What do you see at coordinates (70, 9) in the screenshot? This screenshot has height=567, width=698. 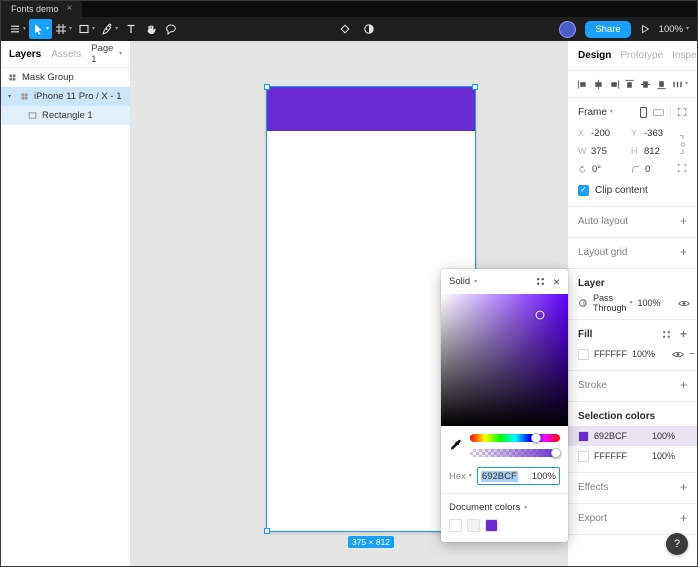 I see `close-tab-icon: ×` at bounding box center [70, 9].